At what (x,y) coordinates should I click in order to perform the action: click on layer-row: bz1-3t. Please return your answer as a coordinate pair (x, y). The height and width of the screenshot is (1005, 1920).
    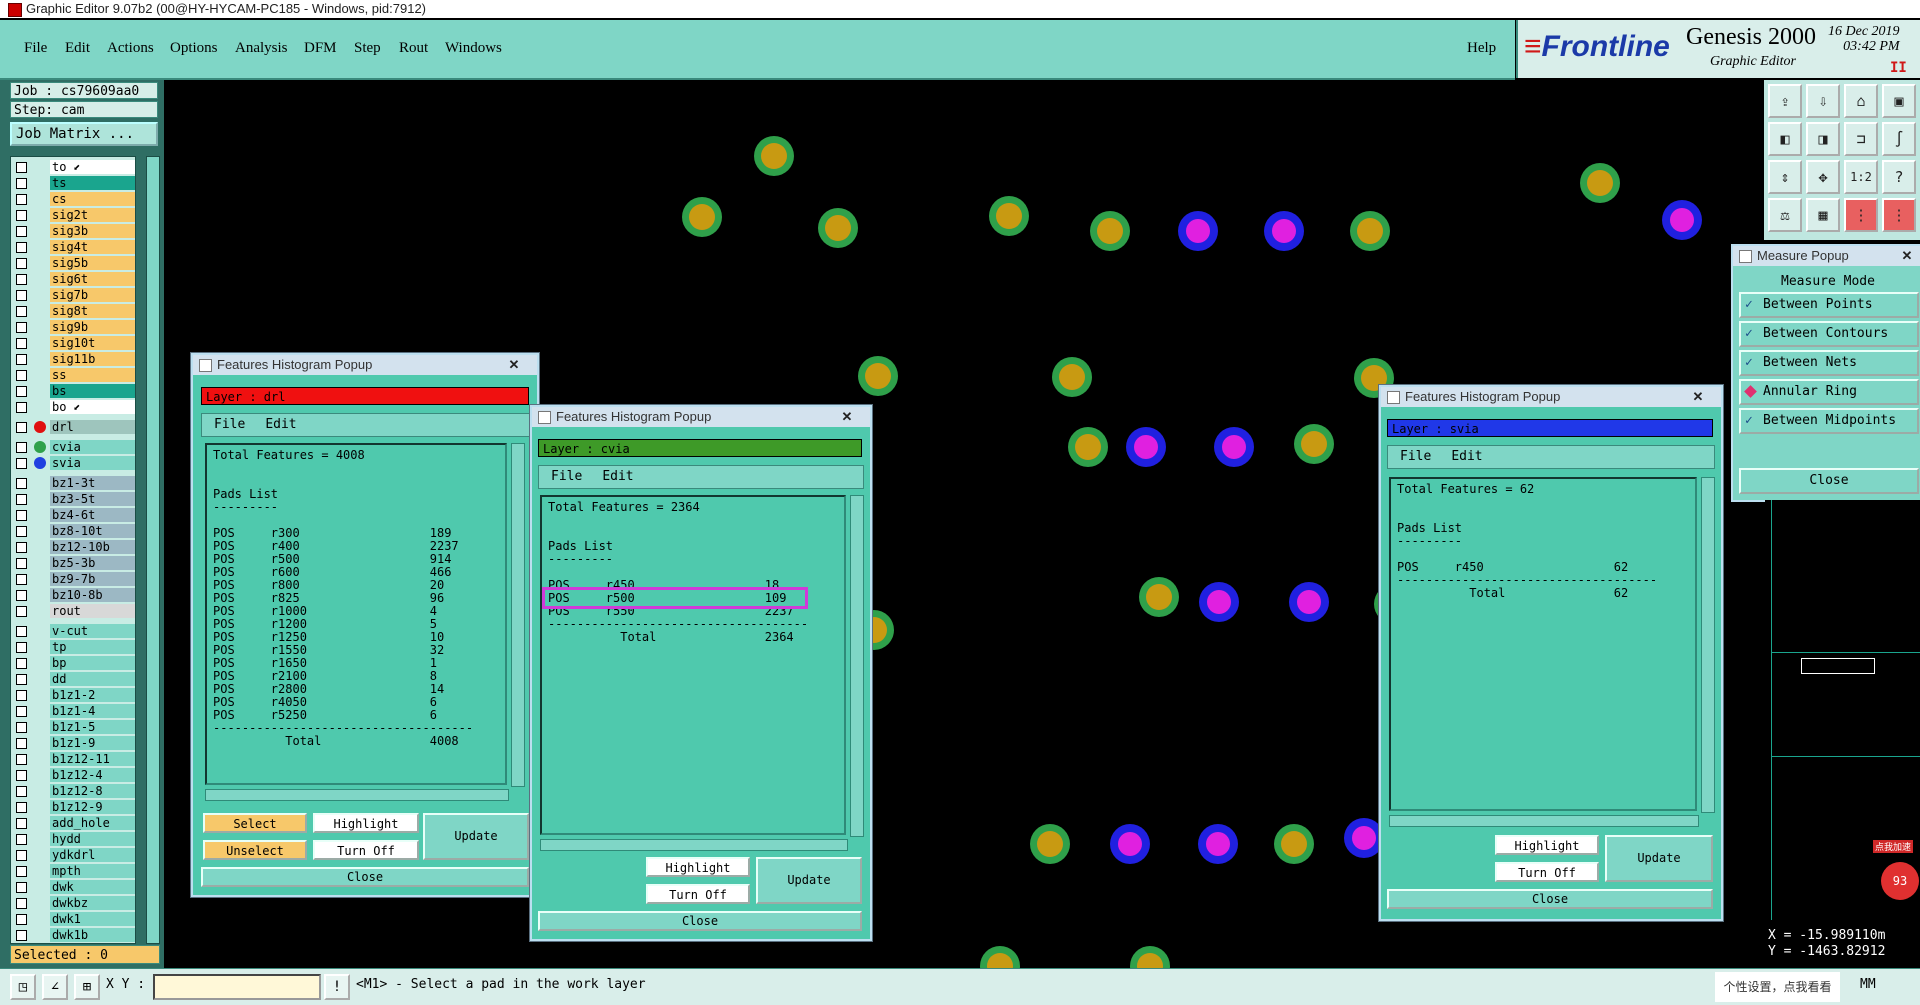
    Looking at the image, I should click on (73, 483).